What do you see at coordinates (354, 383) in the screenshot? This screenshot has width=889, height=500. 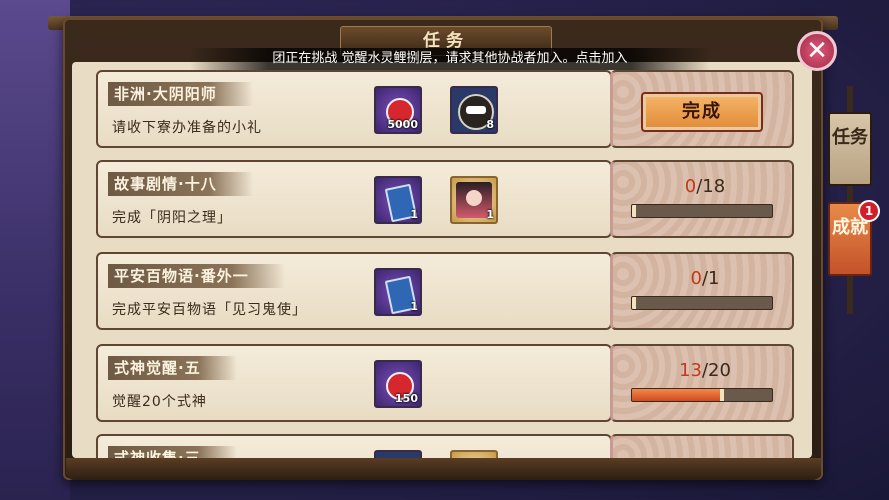 I see `task-body: 式神觉醒·五 觉醒20个式神 150` at bounding box center [354, 383].